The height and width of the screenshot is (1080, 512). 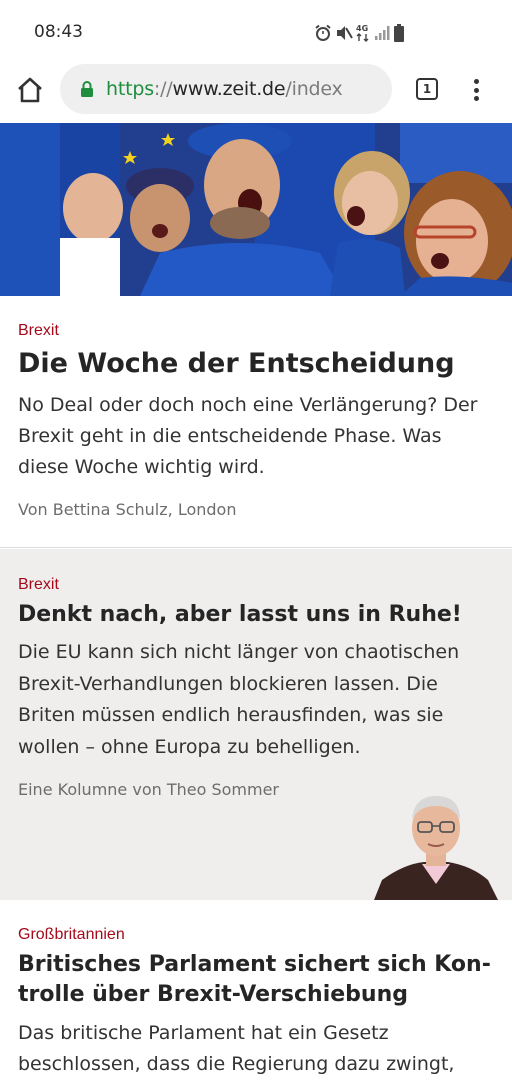 I want to click on url-text: https://www.zeit.de/index, so click(x=224, y=89).